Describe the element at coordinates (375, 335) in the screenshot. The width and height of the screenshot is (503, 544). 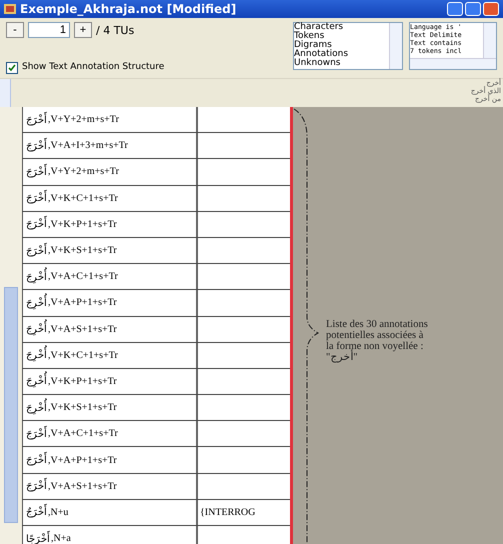
I see `annotation-line: potentielles associées à` at that location.